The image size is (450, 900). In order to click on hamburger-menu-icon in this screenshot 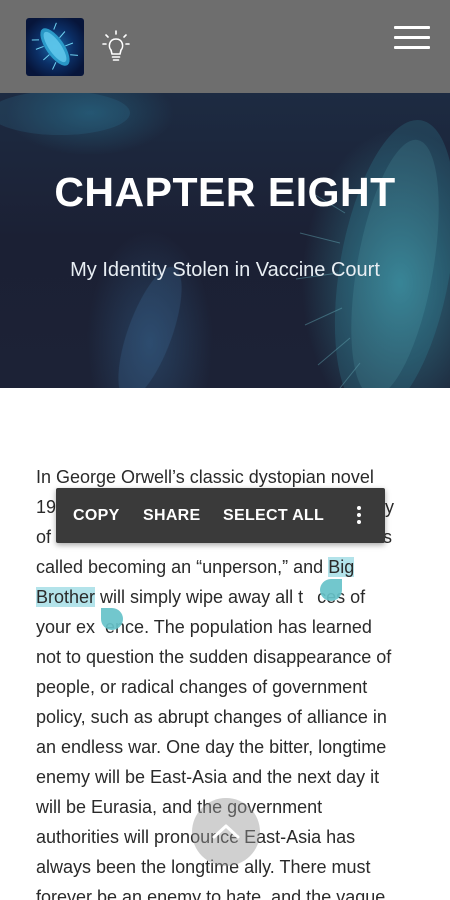, I will do `click(412, 39)`.